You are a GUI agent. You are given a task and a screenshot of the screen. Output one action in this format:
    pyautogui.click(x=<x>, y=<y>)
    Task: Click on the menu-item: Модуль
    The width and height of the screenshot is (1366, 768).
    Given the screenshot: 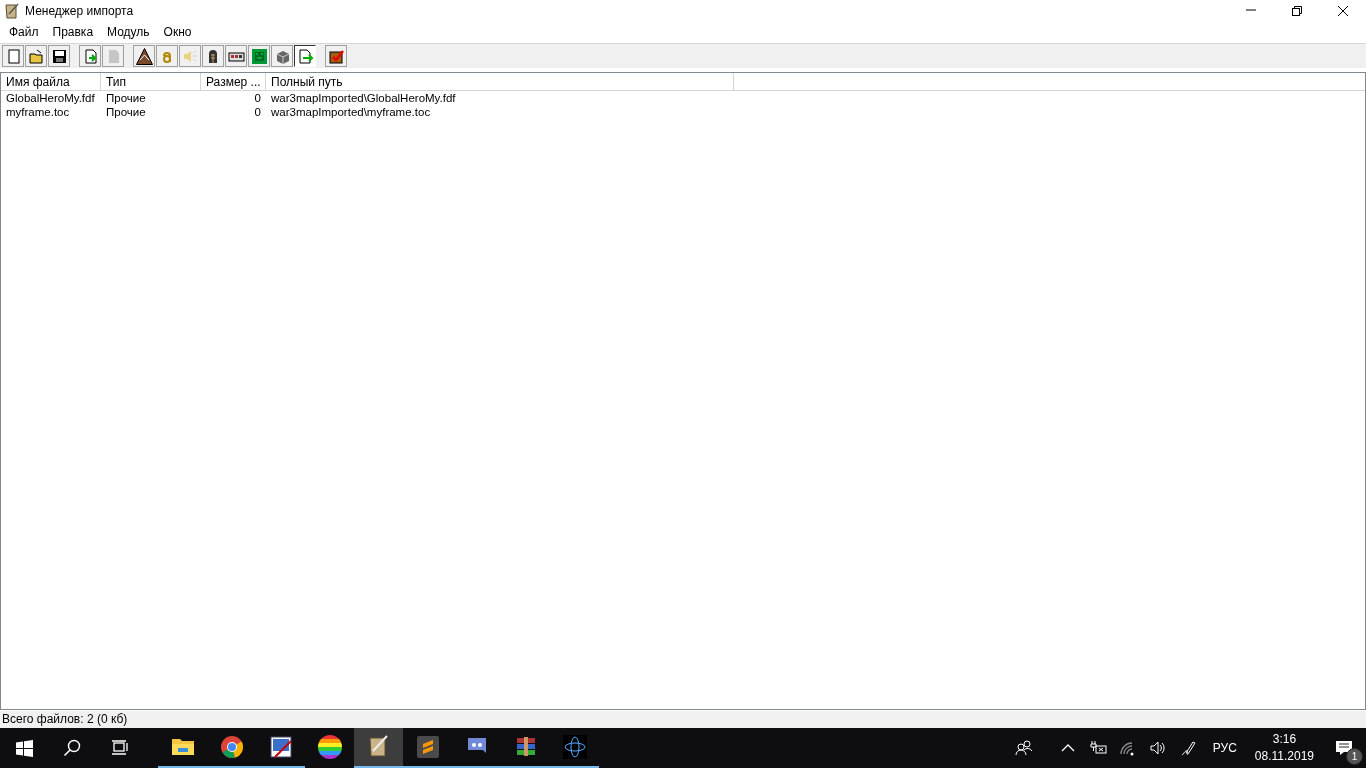 What is the action you would take?
    pyautogui.click(x=128, y=32)
    